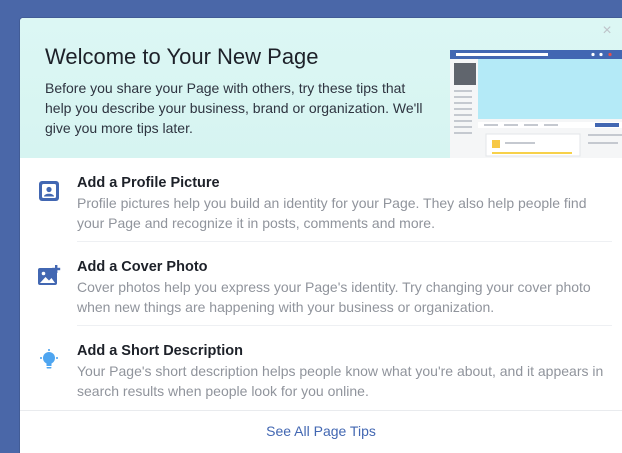  I want to click on dialog-title: Welcome to Your New Page, so click(182, 56).